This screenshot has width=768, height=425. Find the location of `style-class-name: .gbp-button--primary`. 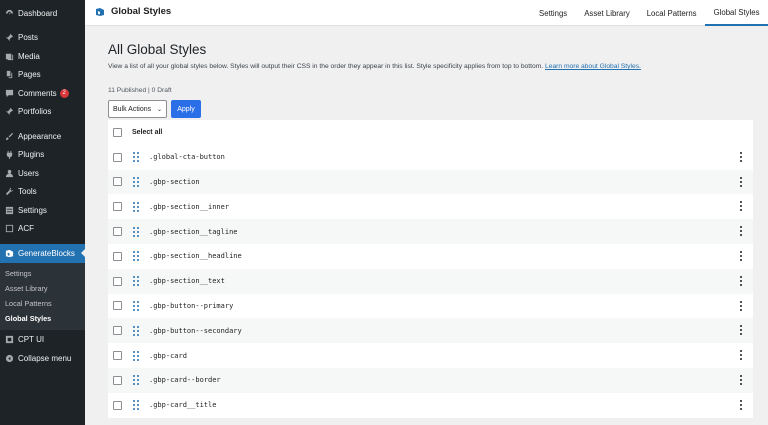

style-class-name: .gbp-button--primary is located at coordinates (191, 306).